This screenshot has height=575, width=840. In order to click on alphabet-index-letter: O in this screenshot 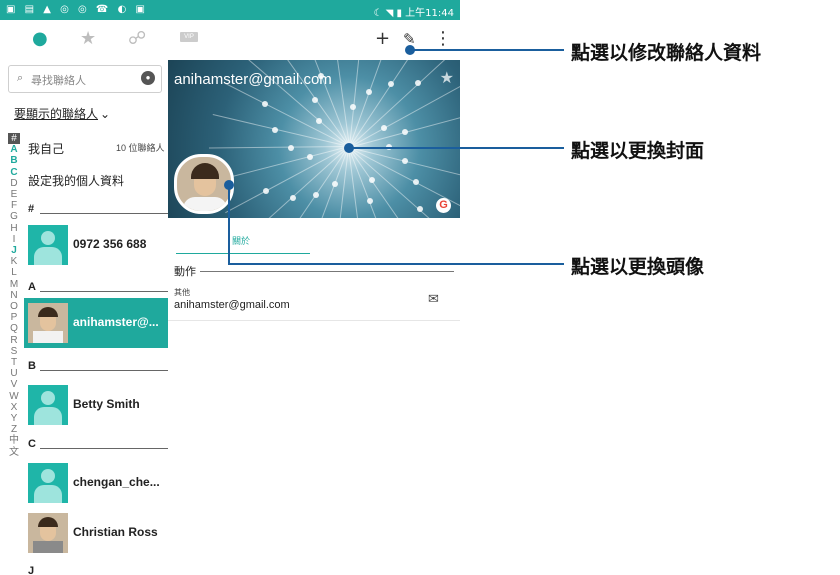, I will do `click(14, 306)`.